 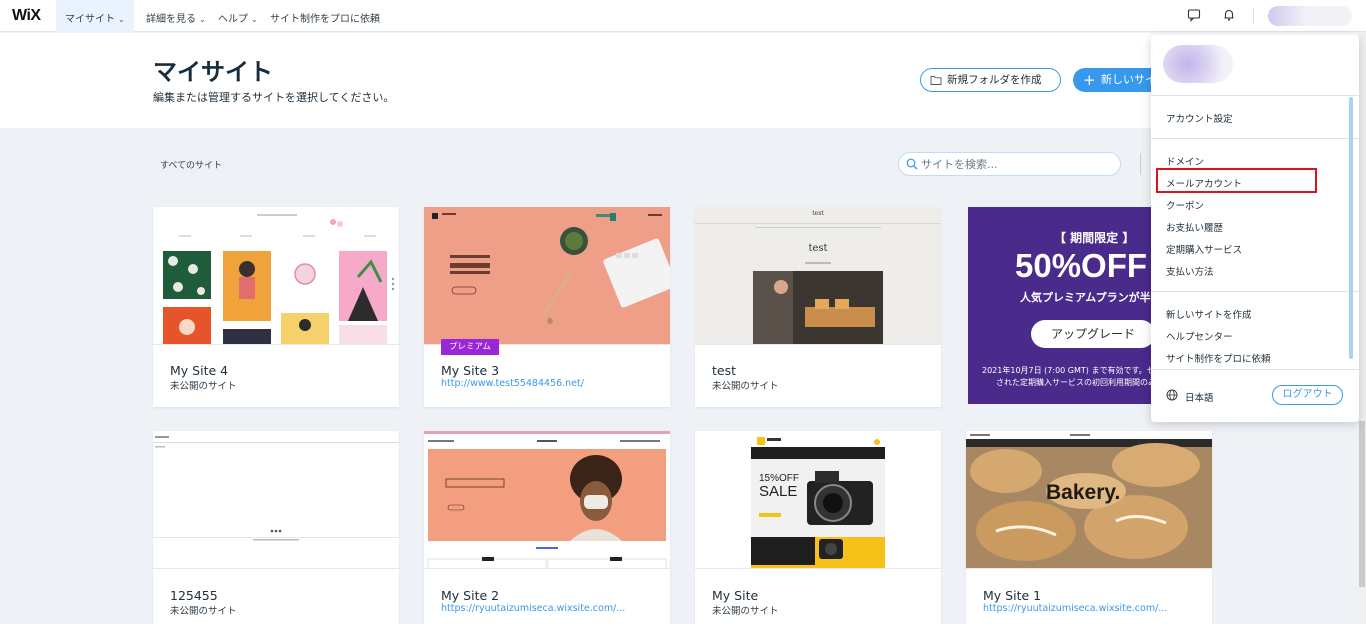 I want to click on site-card: test test test 未公開のサイト, so click(x=818, y=307).